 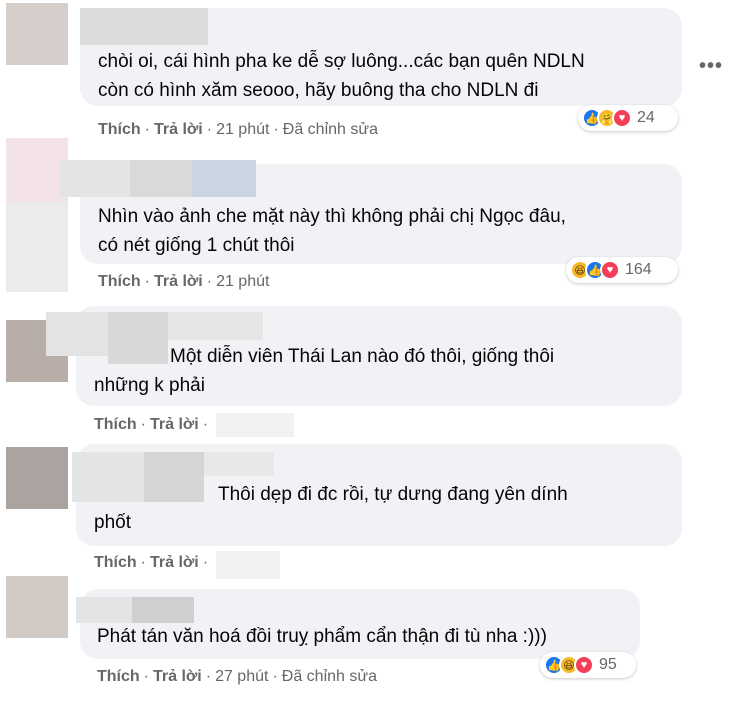 I want to click on comment-text-line: có nét giống 1 chút thôi, so click(x=196, y=245).